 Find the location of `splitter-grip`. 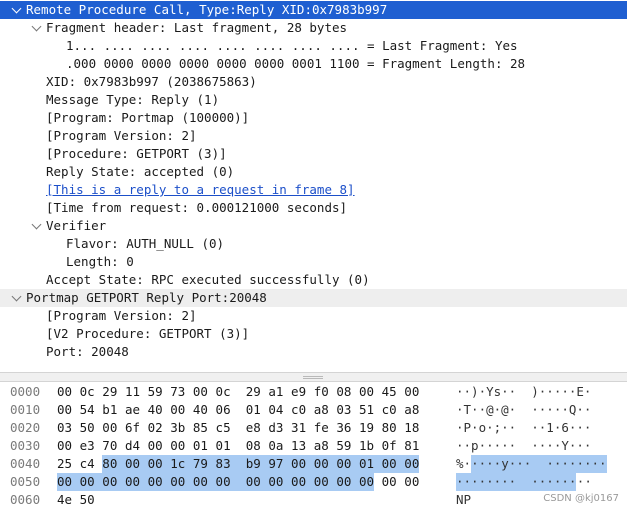

splitter-grip is located at coordinates (313, 377).